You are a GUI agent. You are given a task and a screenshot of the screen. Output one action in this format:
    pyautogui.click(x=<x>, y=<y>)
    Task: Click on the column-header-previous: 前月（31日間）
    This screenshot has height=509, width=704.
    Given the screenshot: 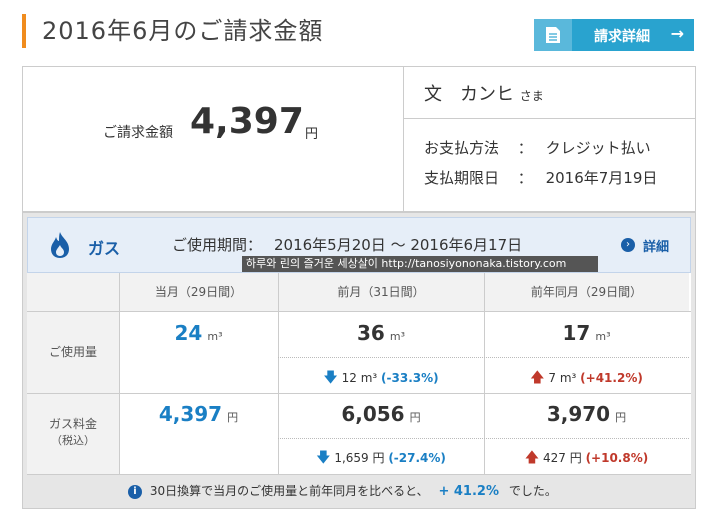 What is the action you would take?
    pyautogui.click(x=381, y=292)
    